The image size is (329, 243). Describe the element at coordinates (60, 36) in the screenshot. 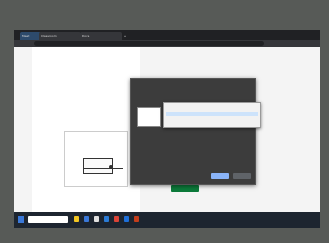

I see `tab-classroom: Classroom` at that location.